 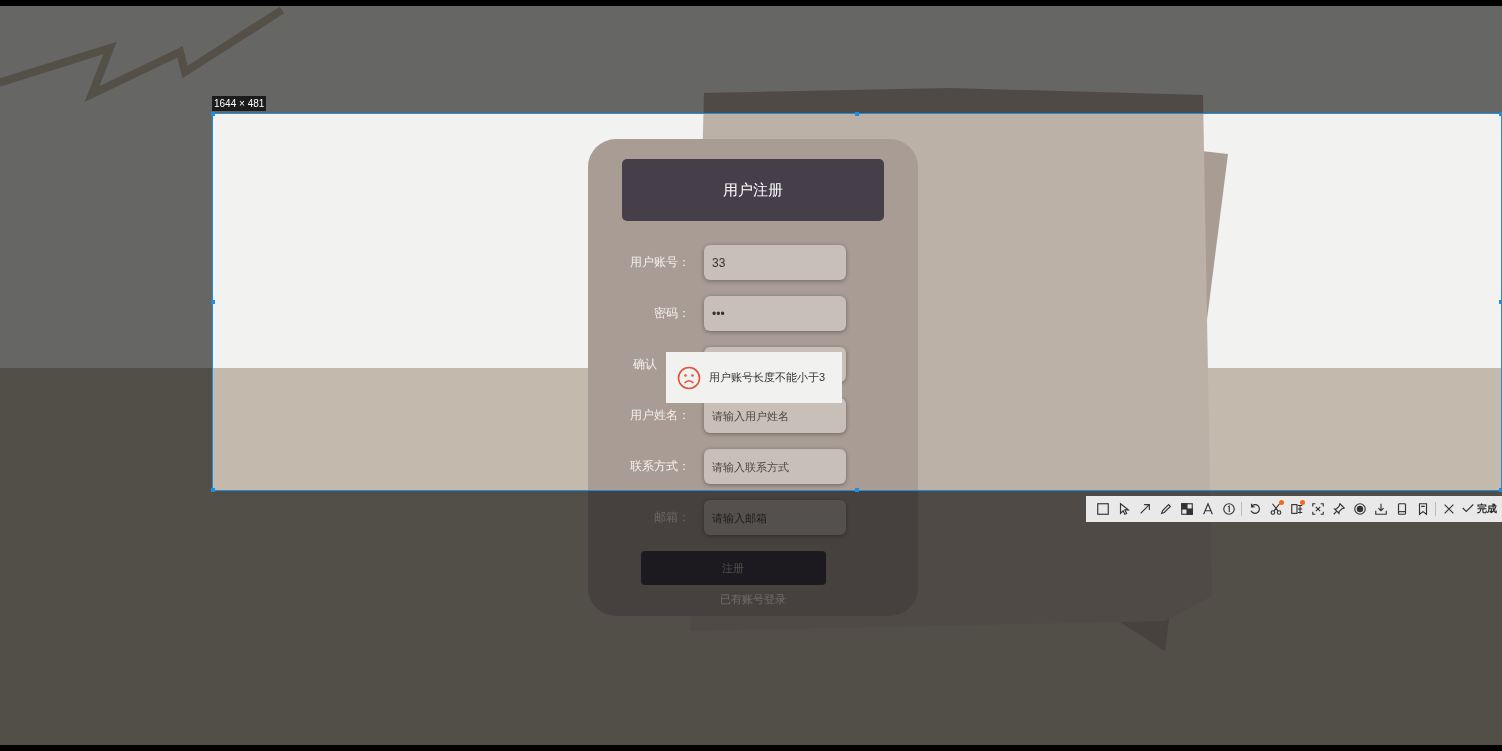 What do you see at coordinates (775, 262) in the screenshot?
I see `input-field: 33` at bounding box center [775, 262].